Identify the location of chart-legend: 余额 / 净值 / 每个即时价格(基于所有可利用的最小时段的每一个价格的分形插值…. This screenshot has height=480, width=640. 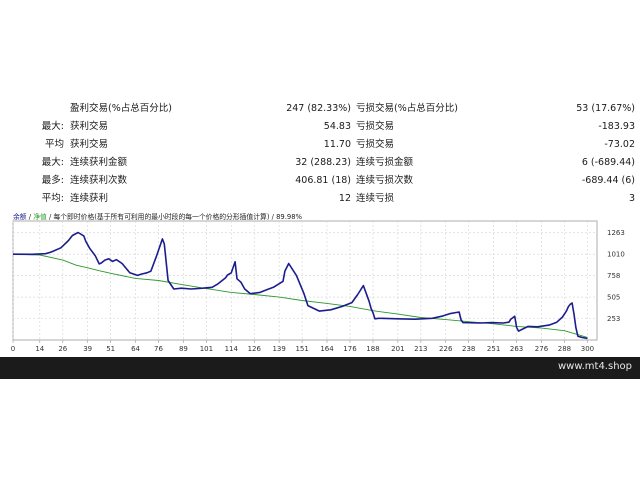
(157, 216).